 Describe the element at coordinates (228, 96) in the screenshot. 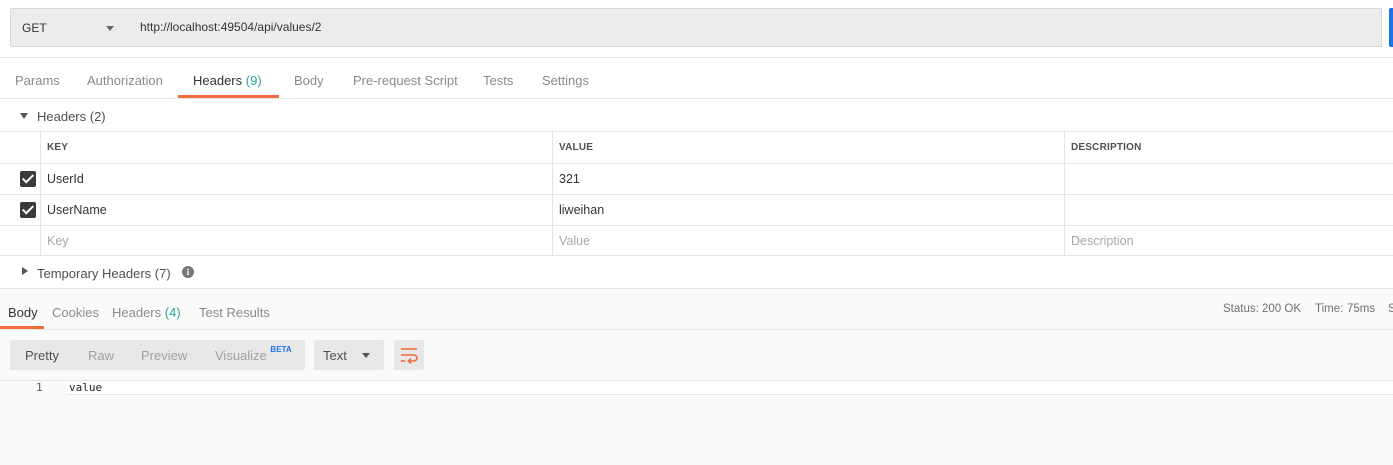

I see `active-tab-indicator` at that location.